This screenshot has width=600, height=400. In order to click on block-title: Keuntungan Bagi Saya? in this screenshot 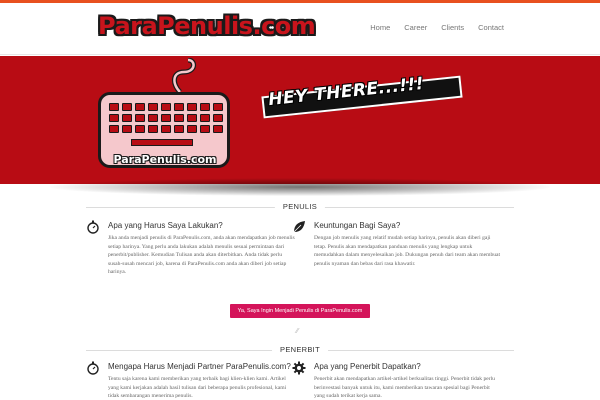, I will do `click(357, 225)`.